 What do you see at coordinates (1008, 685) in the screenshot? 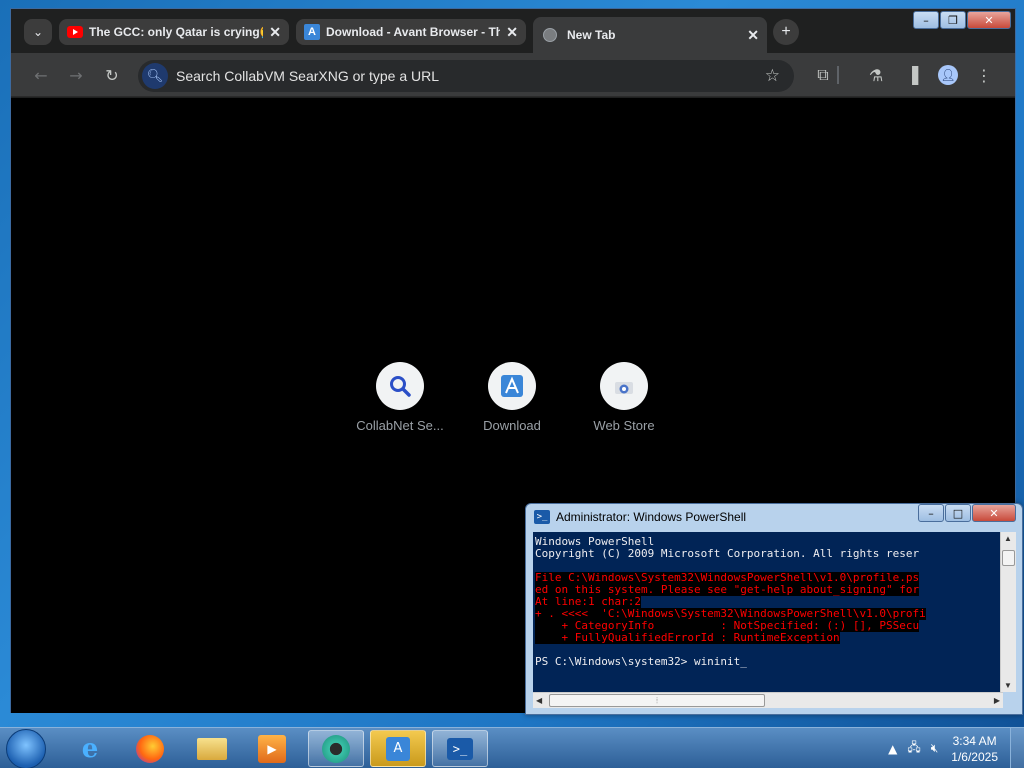
I see `scroll-down-arrow-icon: ▼` at bounding box center [1008, 685].